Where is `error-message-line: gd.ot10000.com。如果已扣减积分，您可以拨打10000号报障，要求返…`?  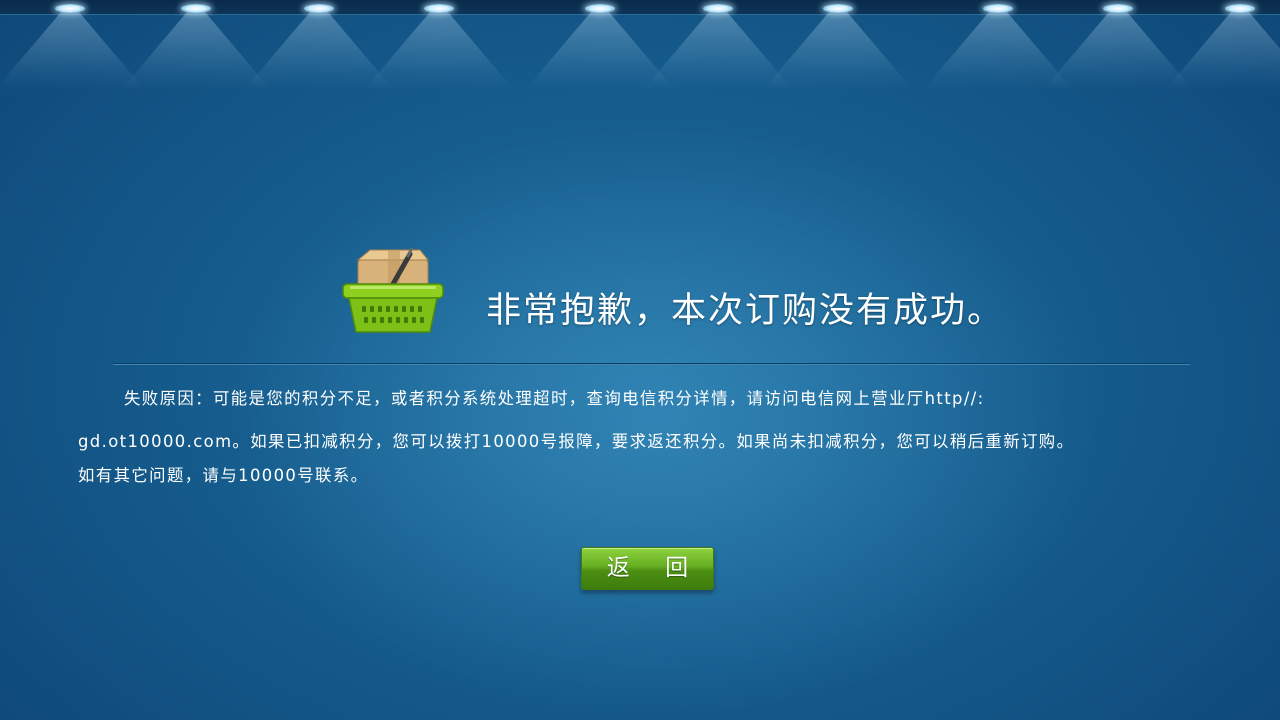 error-message-line: gd.ot10000.com。如果已扣减积分，您可以拨打10000号报障，要求返… is located at coordinates (576, 441).